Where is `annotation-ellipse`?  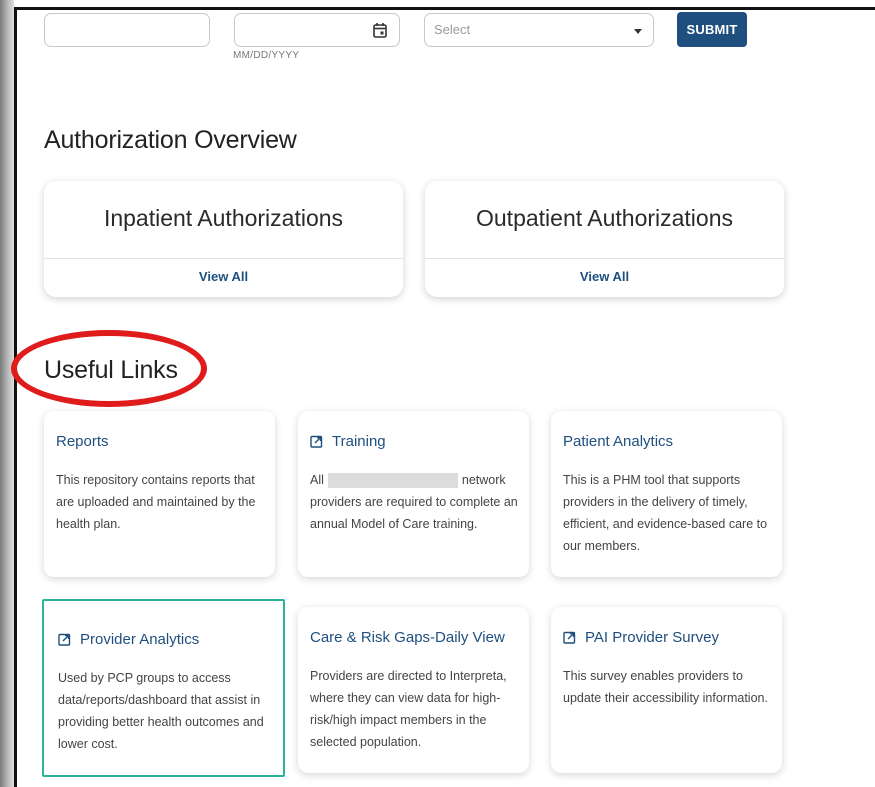 annotation-ellipse is located at coordinates (109, 368).